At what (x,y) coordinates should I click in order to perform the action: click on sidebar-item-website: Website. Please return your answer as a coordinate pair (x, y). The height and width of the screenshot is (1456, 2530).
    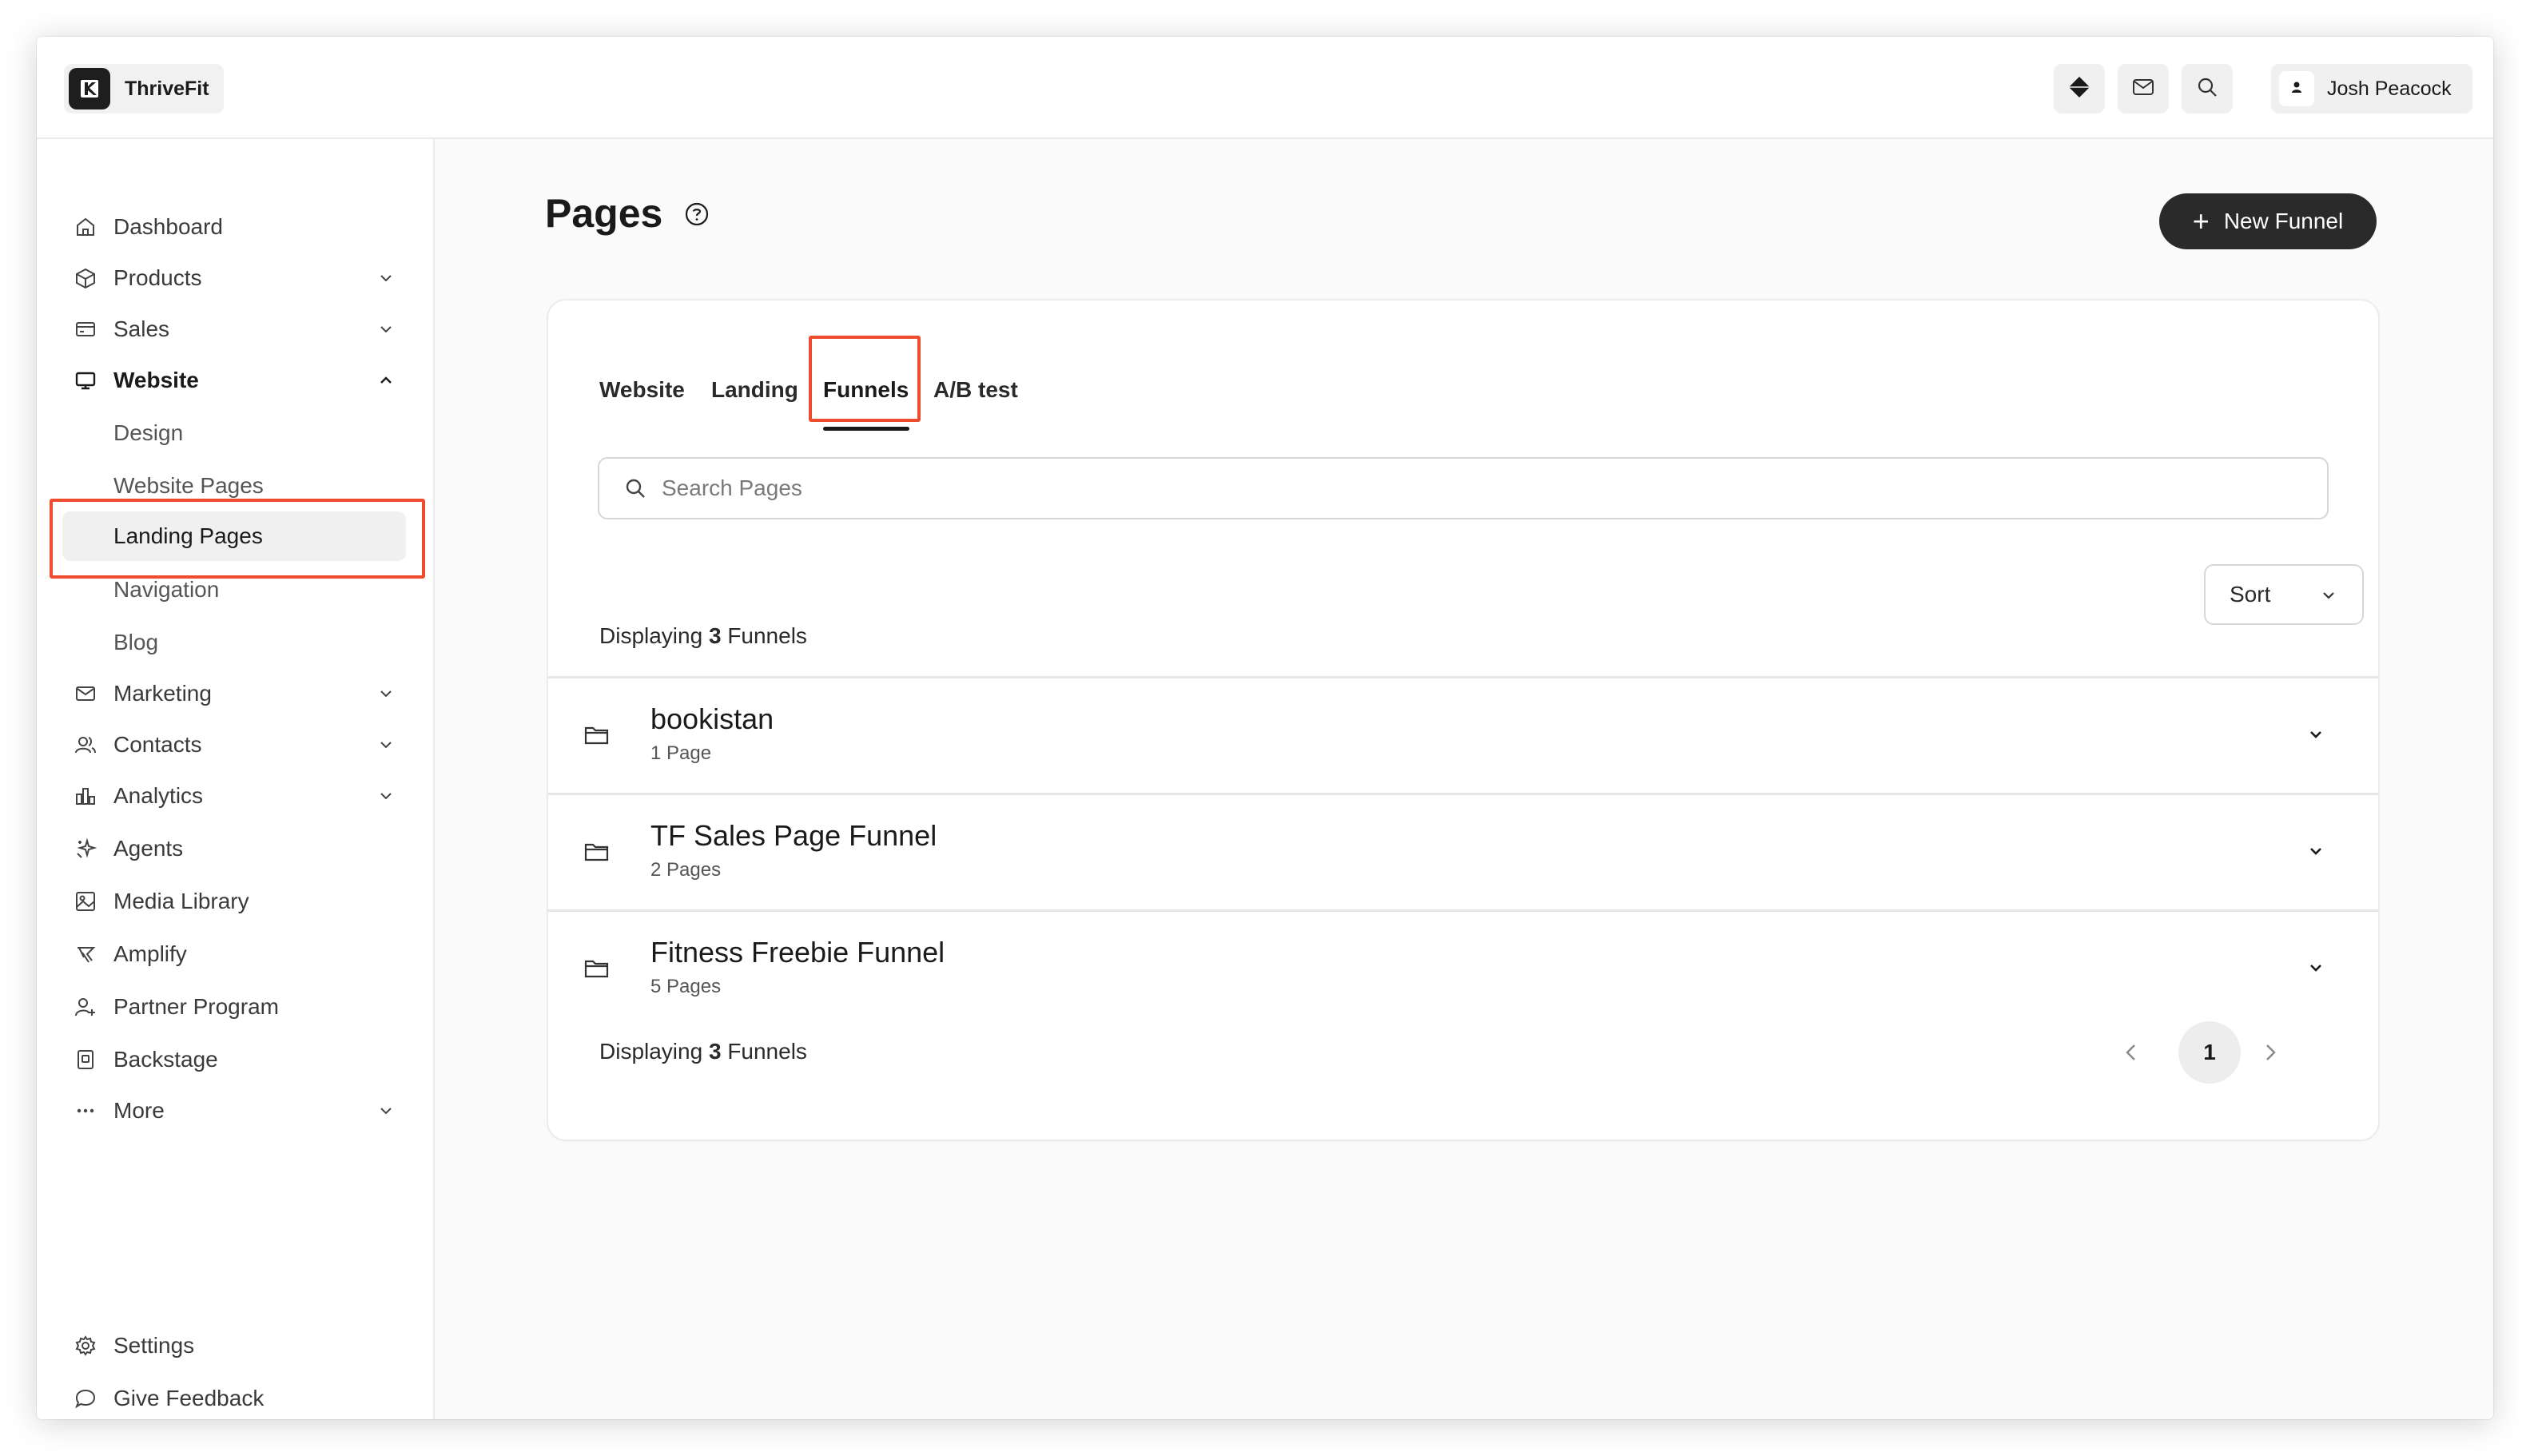
    Looking at the image, I should click on (236, 380).